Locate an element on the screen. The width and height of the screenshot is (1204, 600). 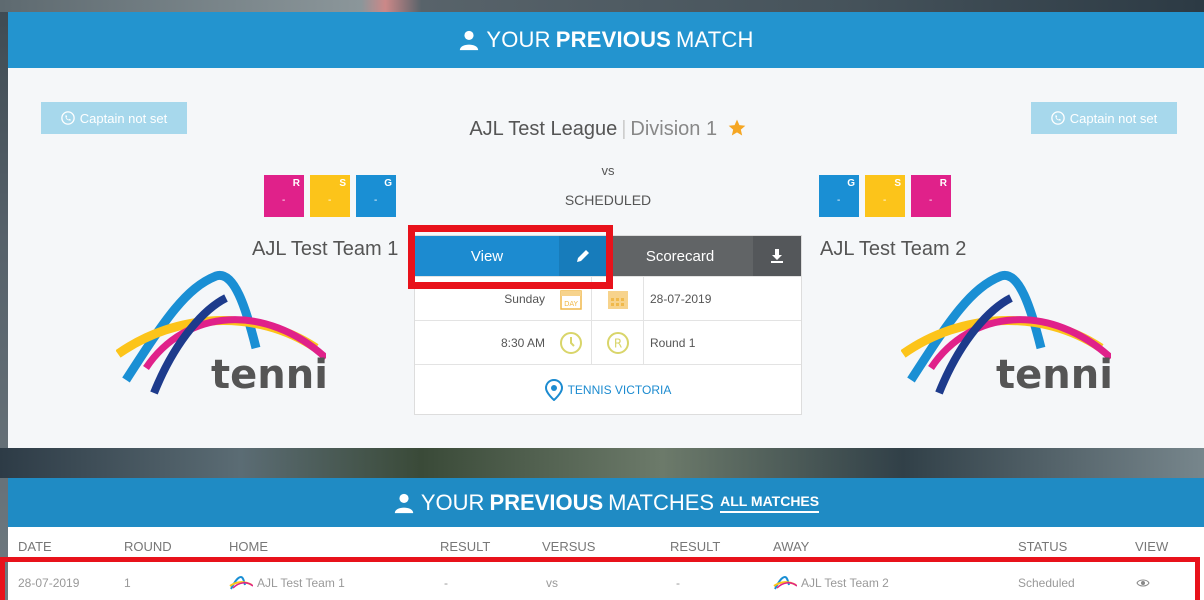
row-result-away: - is located at coordinates (678, 582).